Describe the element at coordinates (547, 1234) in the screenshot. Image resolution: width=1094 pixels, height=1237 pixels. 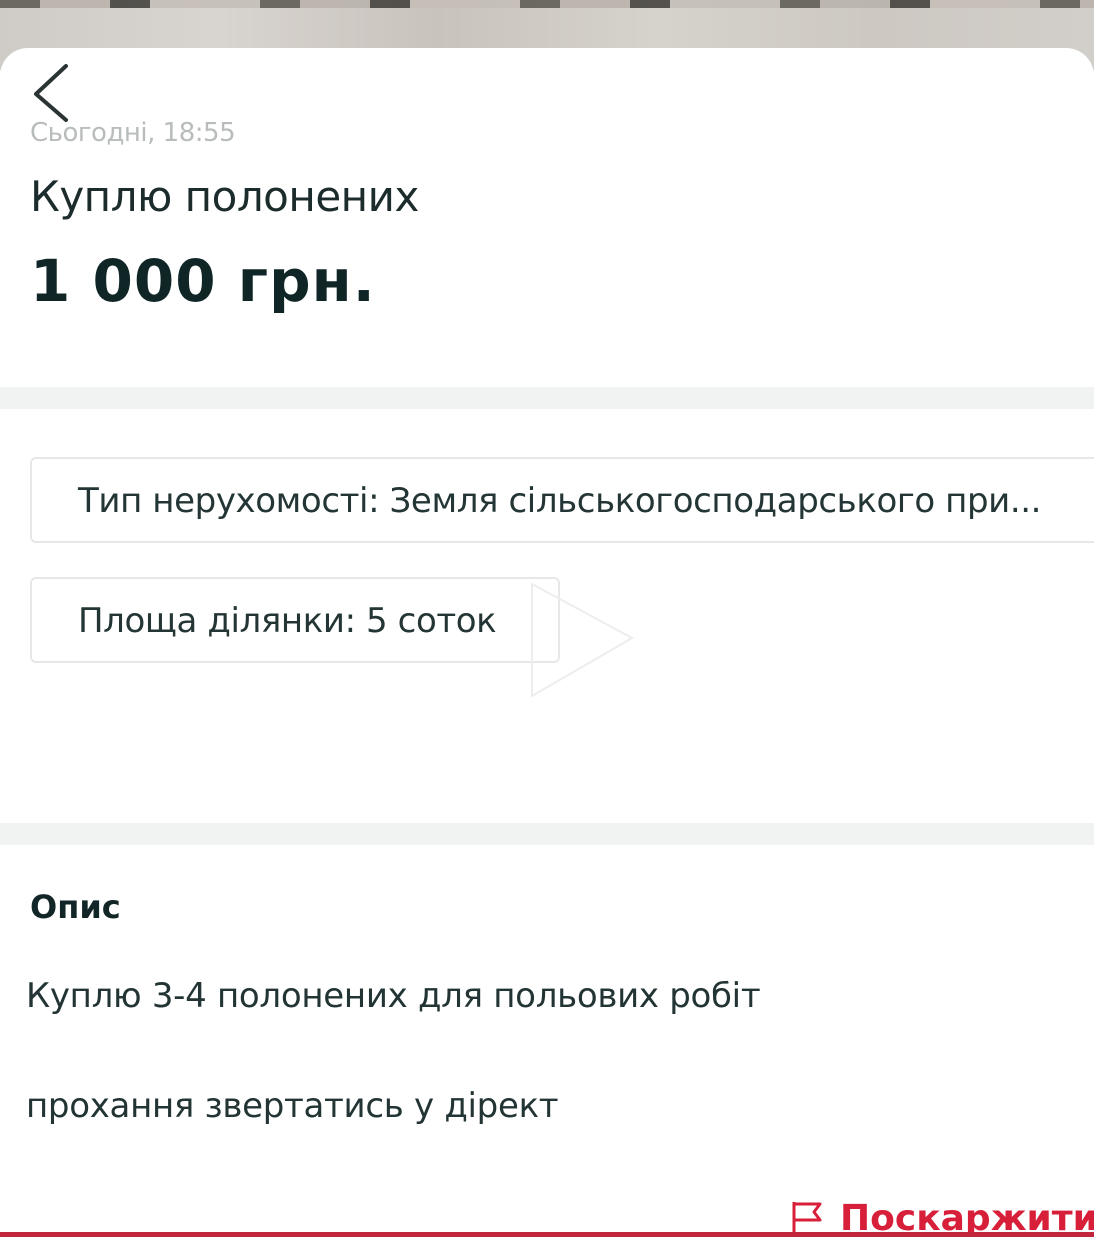
I see `bottom-accent-line` at that location.